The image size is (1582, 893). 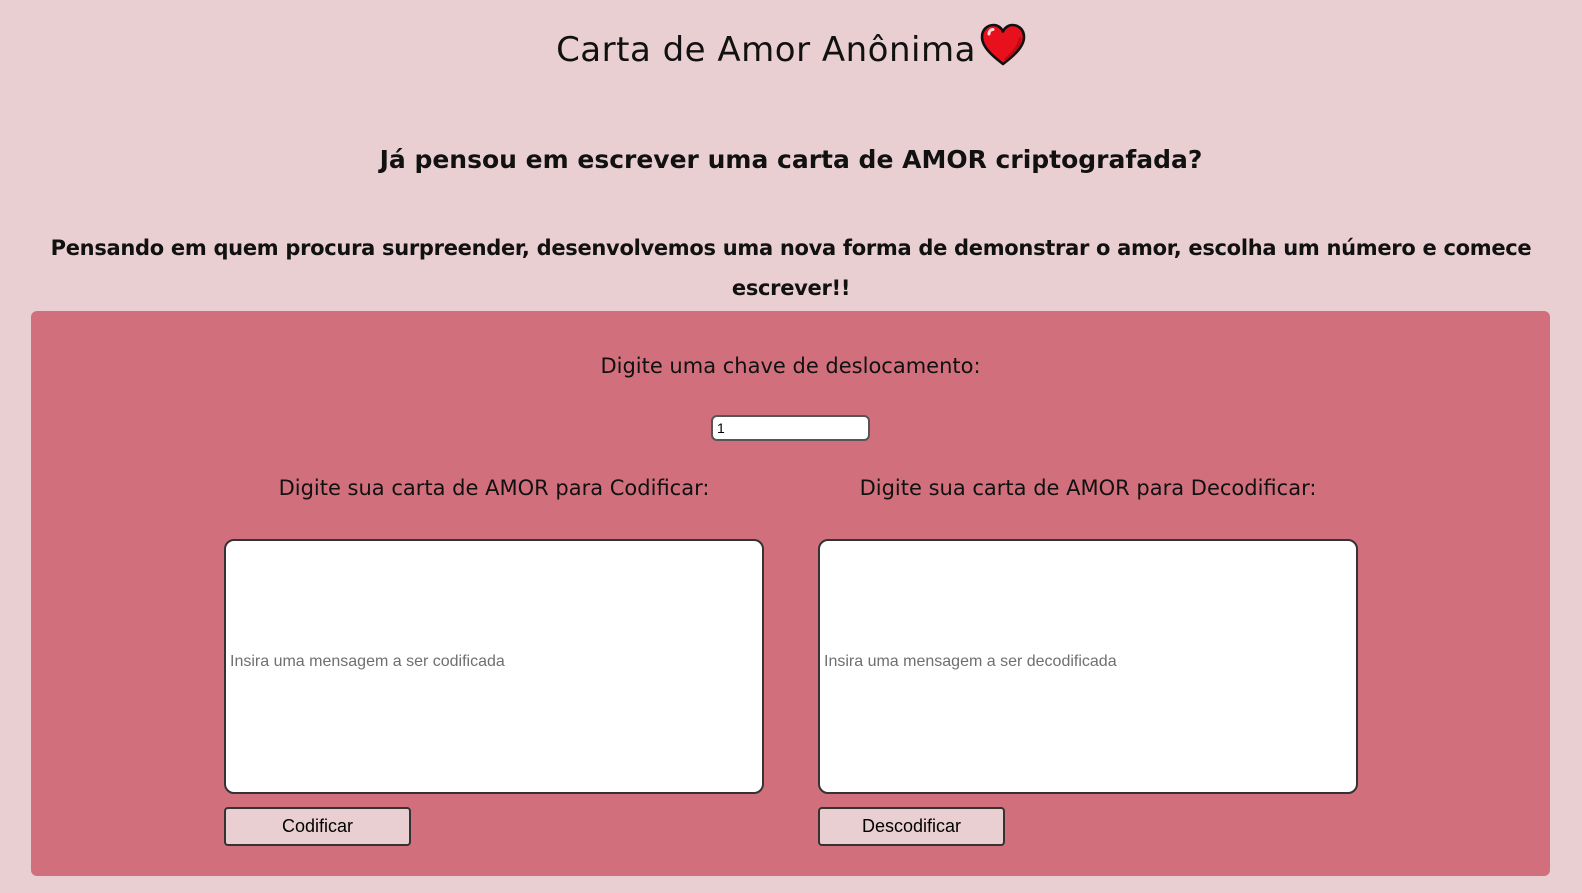 What do you see at coordinates (494, 488) in the screenshot?
I see `encode-label: Digite sua carta de AMOR para Codificar:` at bounding box center [494, 488].